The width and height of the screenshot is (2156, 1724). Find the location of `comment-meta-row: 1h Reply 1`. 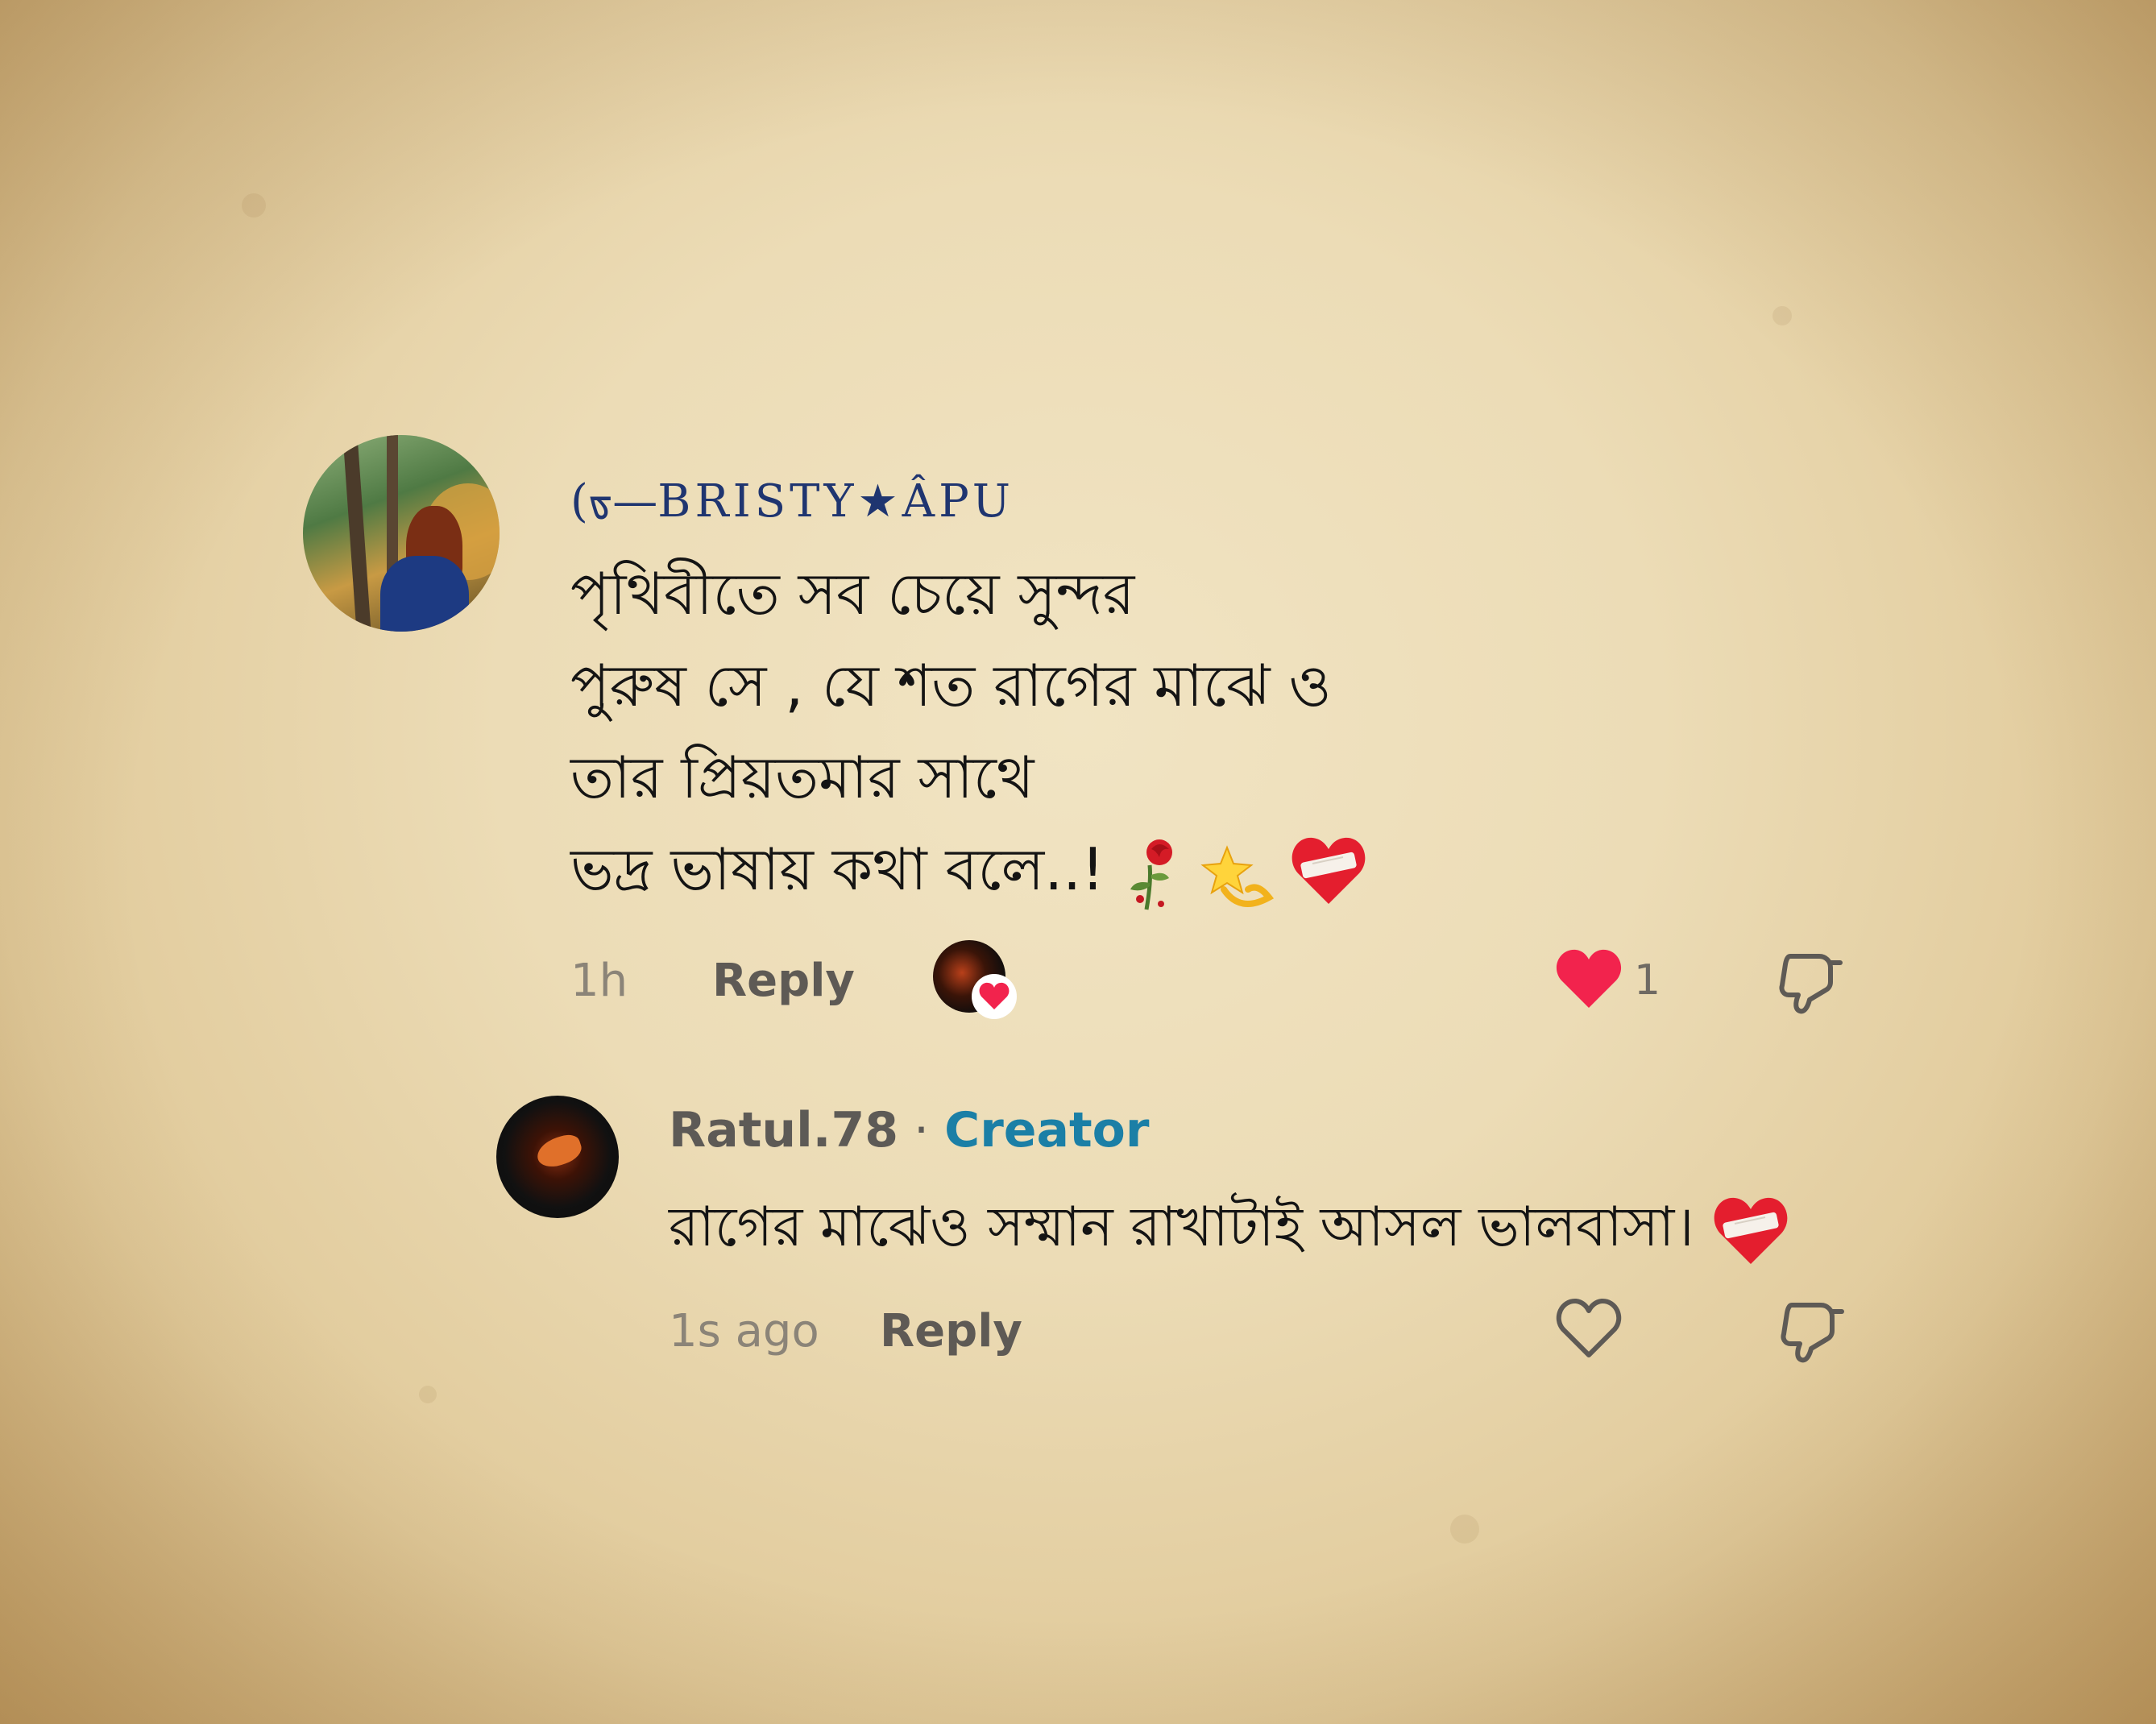

comment-meta-row: 1h Reply 1 is located at coordinates (1215, 980).